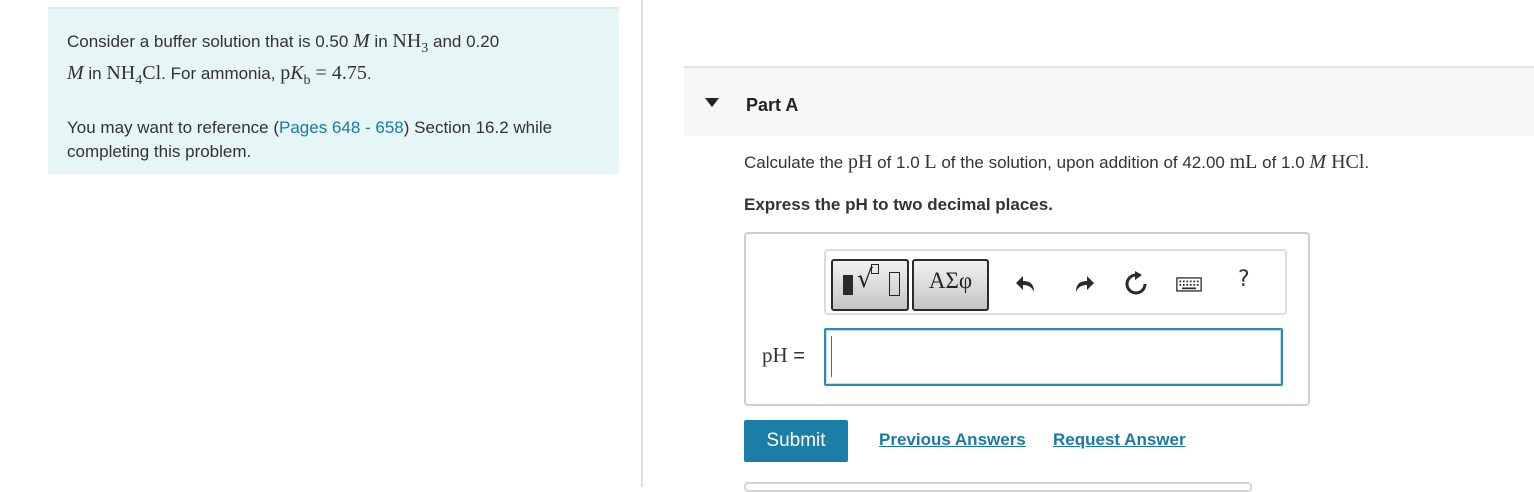 The width and height of the screenshot is (1534, 492). Describe the element at coordinates (898, 204) in the screenshot. I see `answer-instruction: Express the pH to two decimal places.` at that location.